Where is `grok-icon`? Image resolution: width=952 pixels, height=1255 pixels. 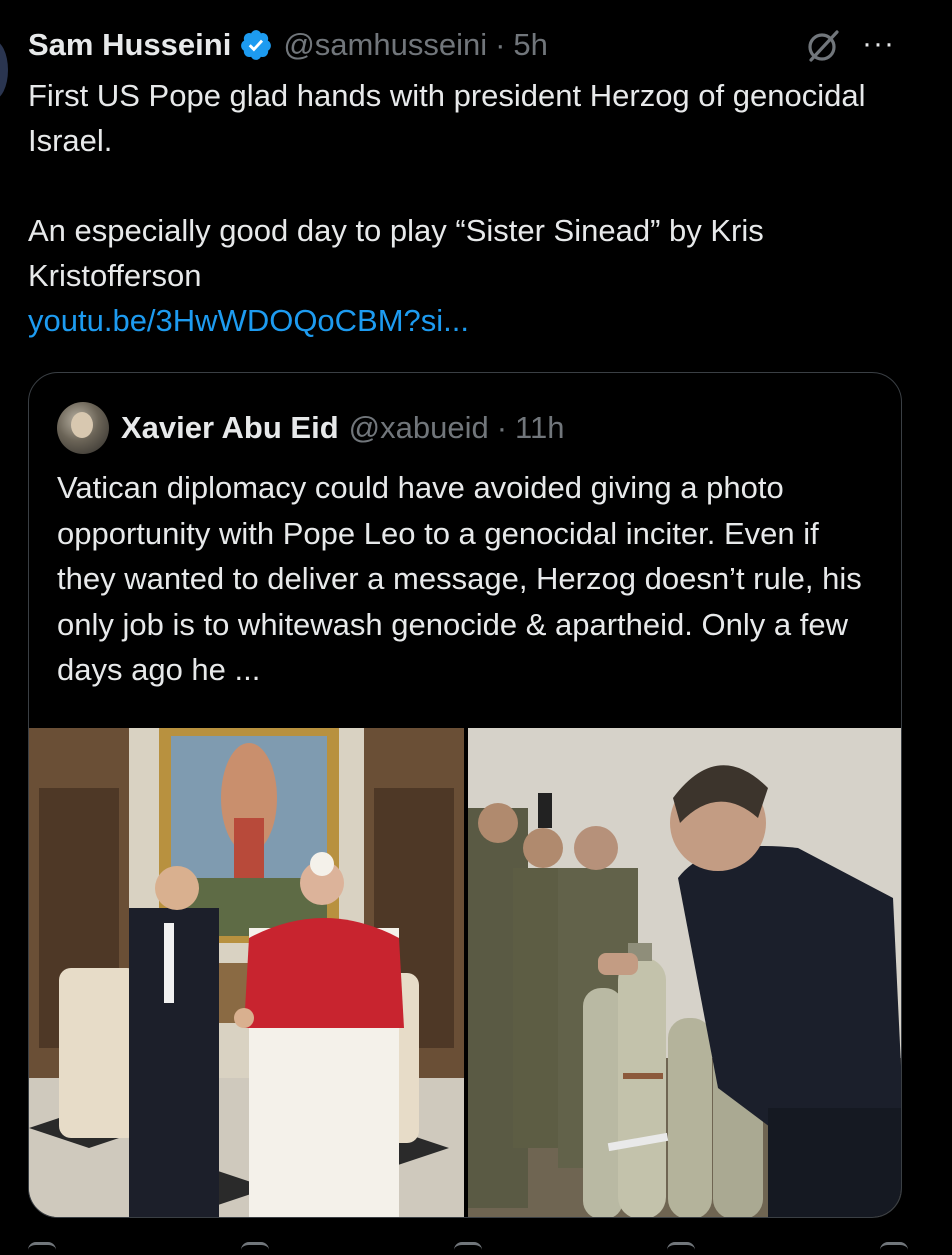
grok-icon is located at coordinates (823, 46).